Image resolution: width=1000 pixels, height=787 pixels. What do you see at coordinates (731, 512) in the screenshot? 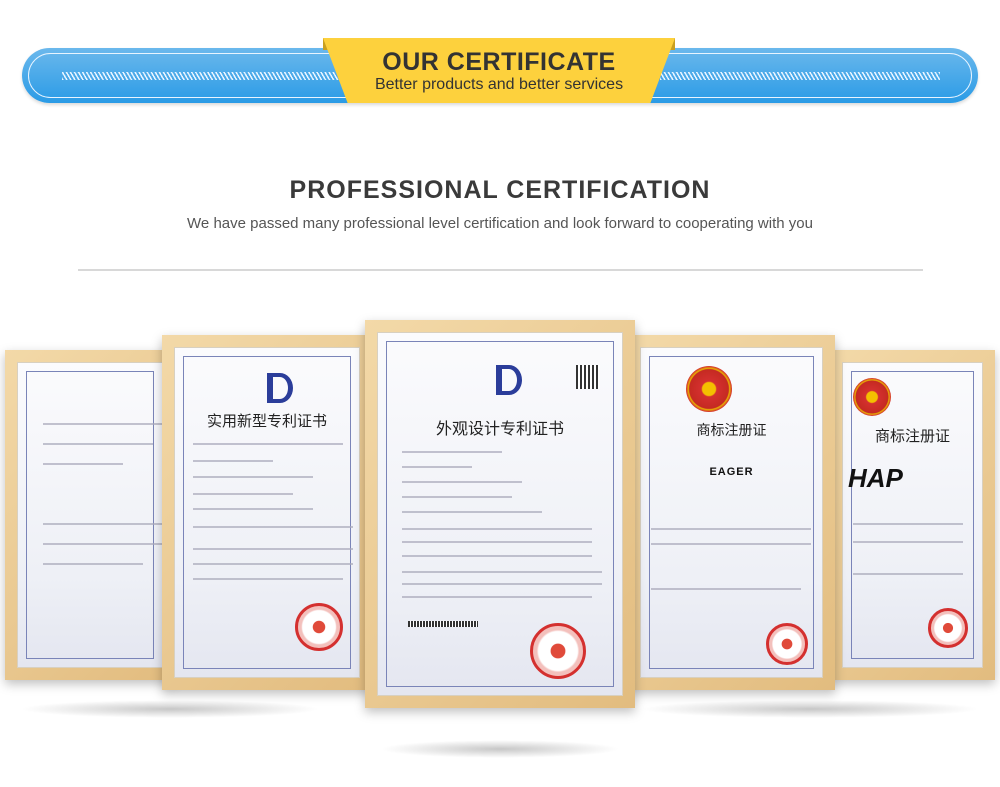
I see `certificate-frame-4: 商标注册证 EAGER` at bounding box center [731, 512].